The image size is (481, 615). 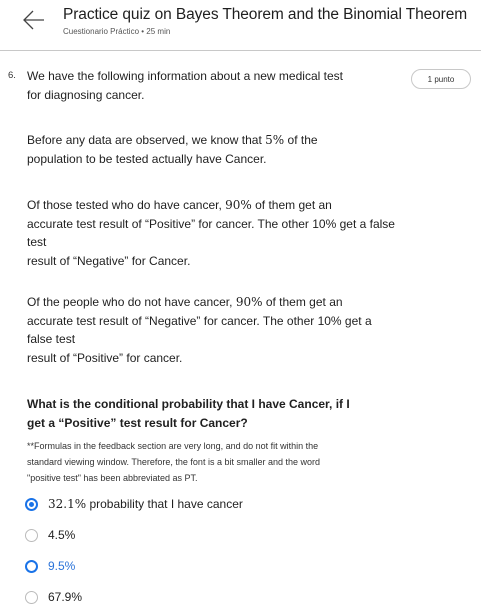 What do you see at coordinates (137, 422) in the screenshot?
I see `text-line: get a “Positive” test result for Cancer?` at bounding box center [137, 422].